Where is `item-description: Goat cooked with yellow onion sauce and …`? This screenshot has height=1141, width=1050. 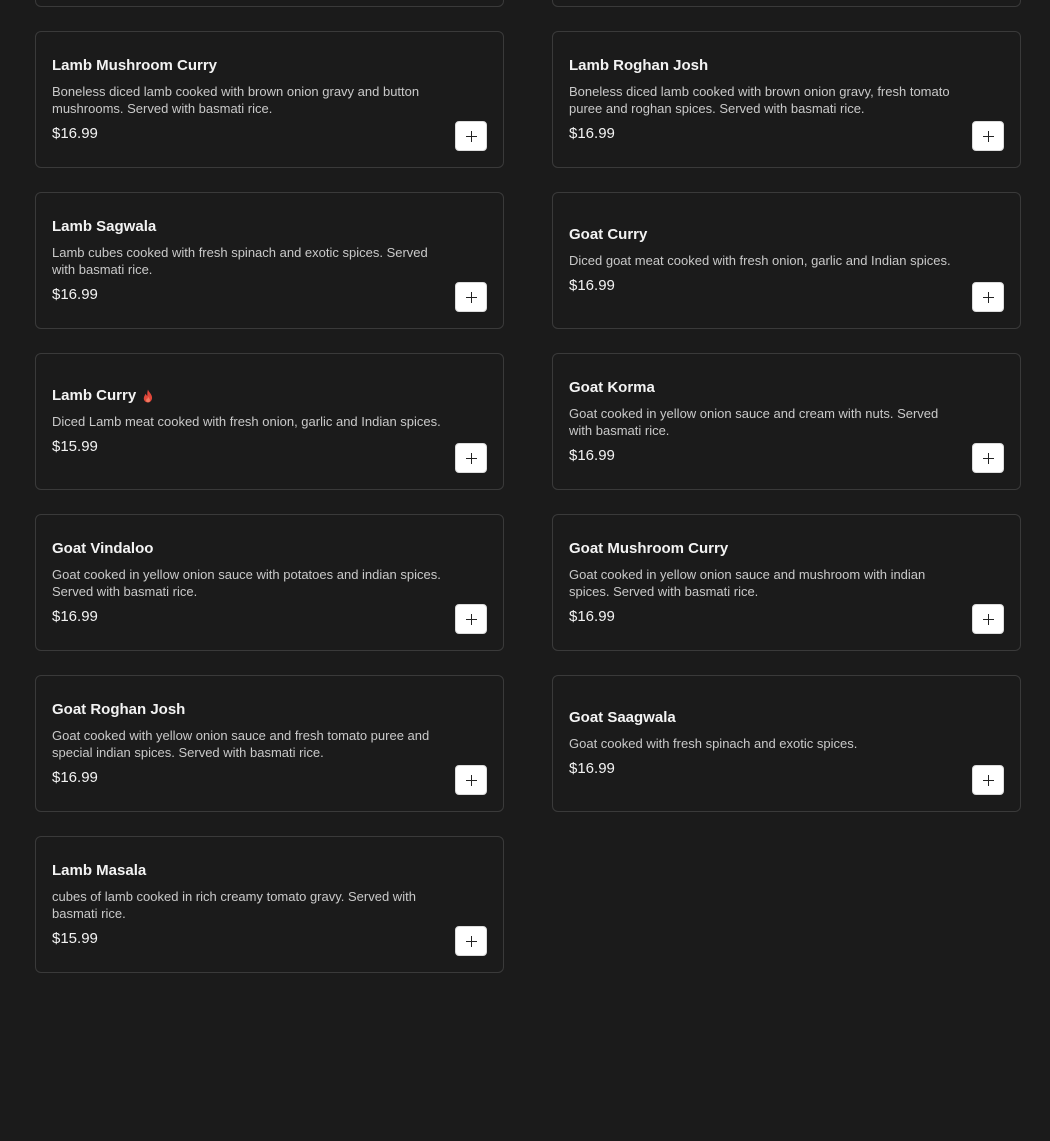 item-description: Goat cooked with yellow onion sauce and … is located at coordinates (241, 743).